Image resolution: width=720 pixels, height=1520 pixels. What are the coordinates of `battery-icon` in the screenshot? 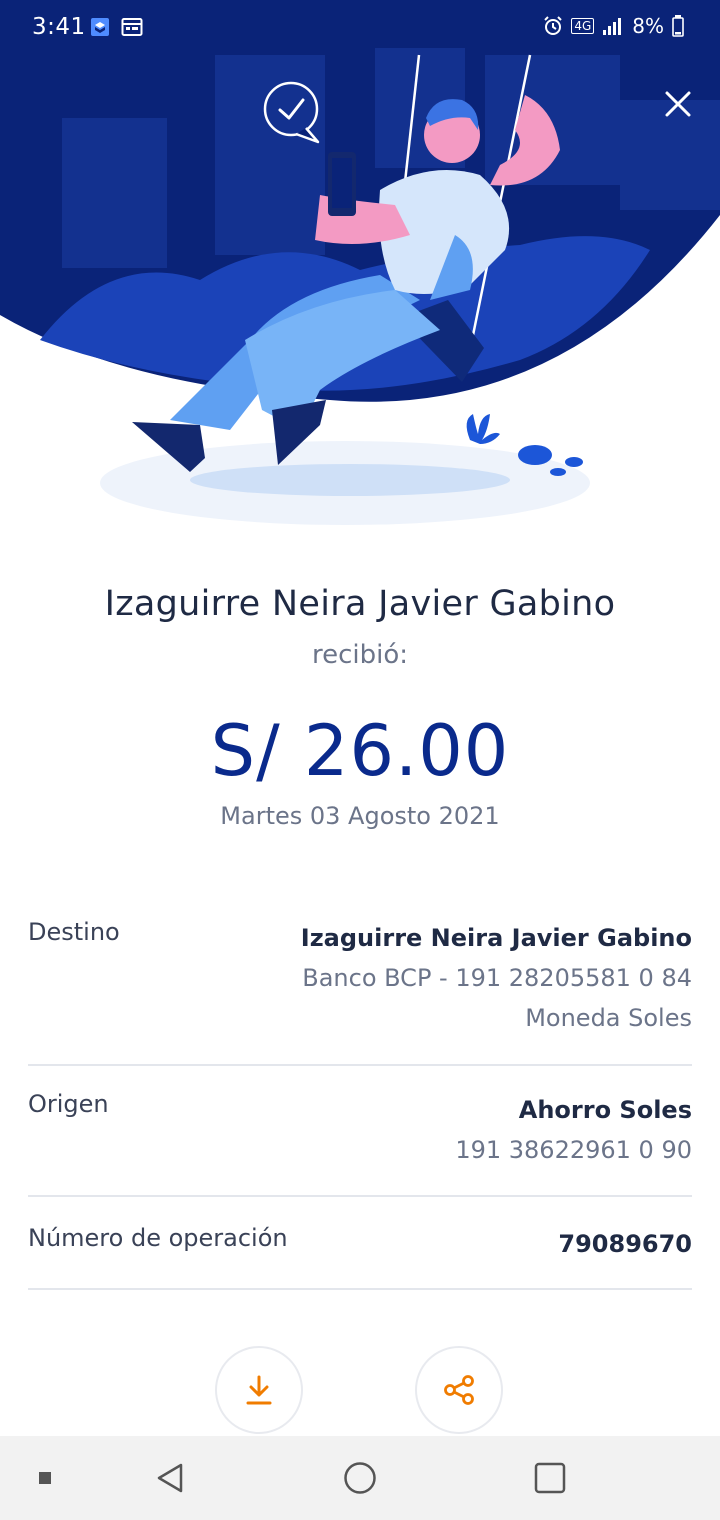 It's located at (678, 26).